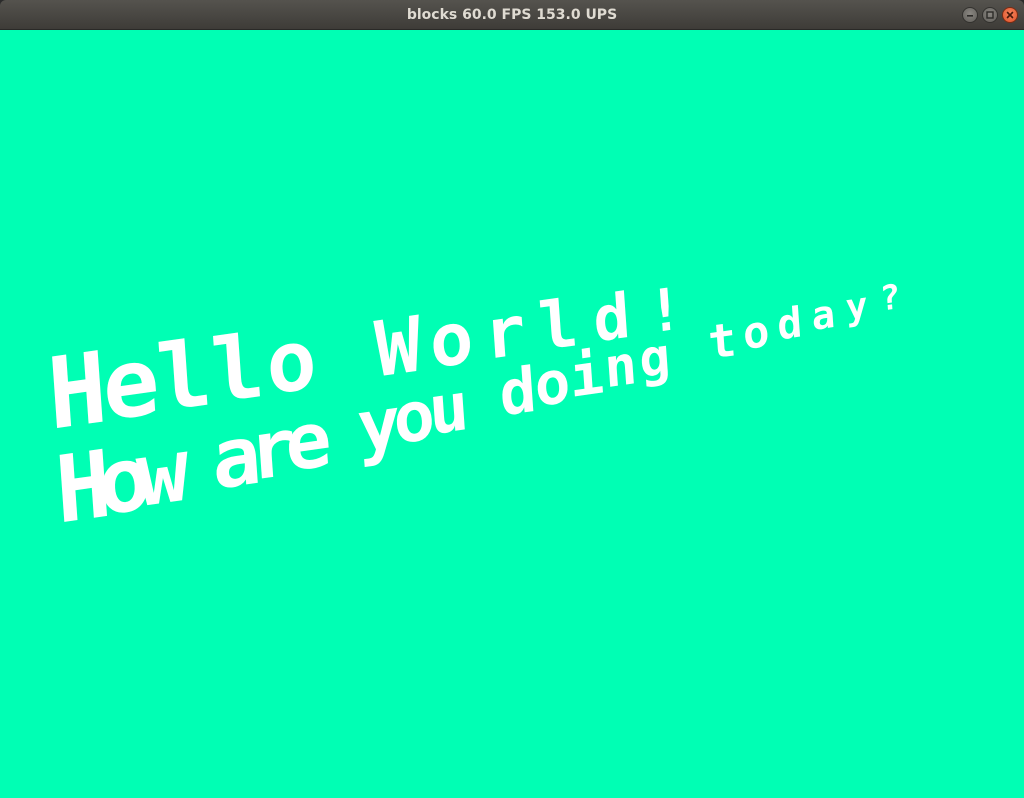 Image resolution: width=1024 pixels, height=798 pixels. What do you see at coordinates (723, 342) in the screenshot?
I see `glyph-line2-18: t` at bounding box center [723, 342].